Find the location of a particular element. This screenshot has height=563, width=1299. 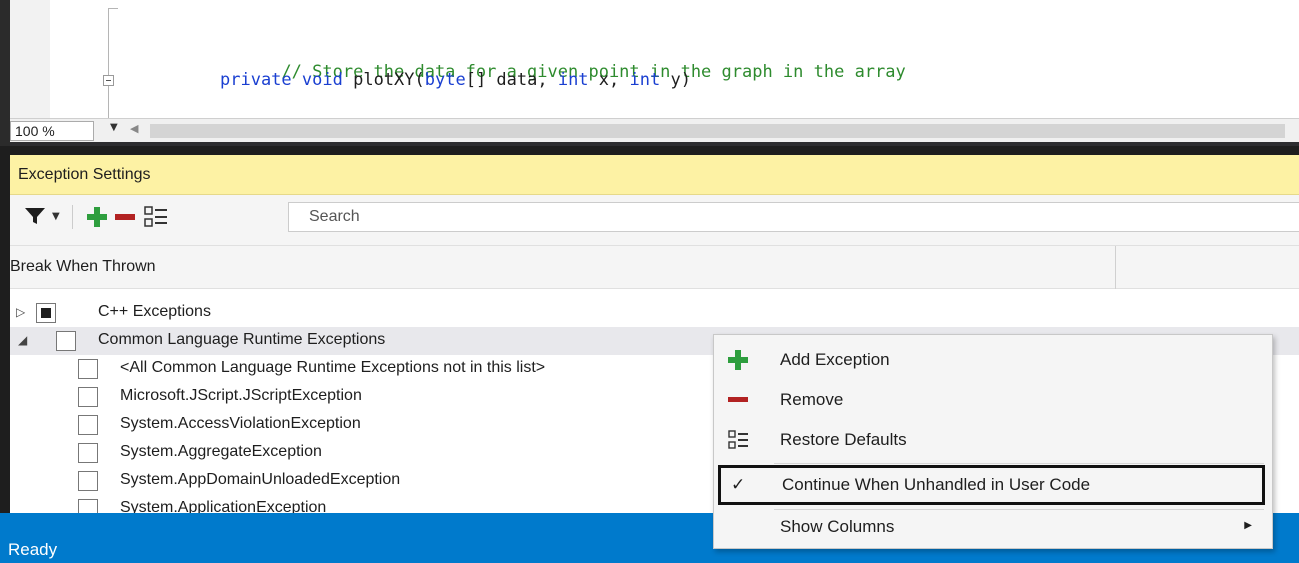

search-input is located at coordinates (793, 217).